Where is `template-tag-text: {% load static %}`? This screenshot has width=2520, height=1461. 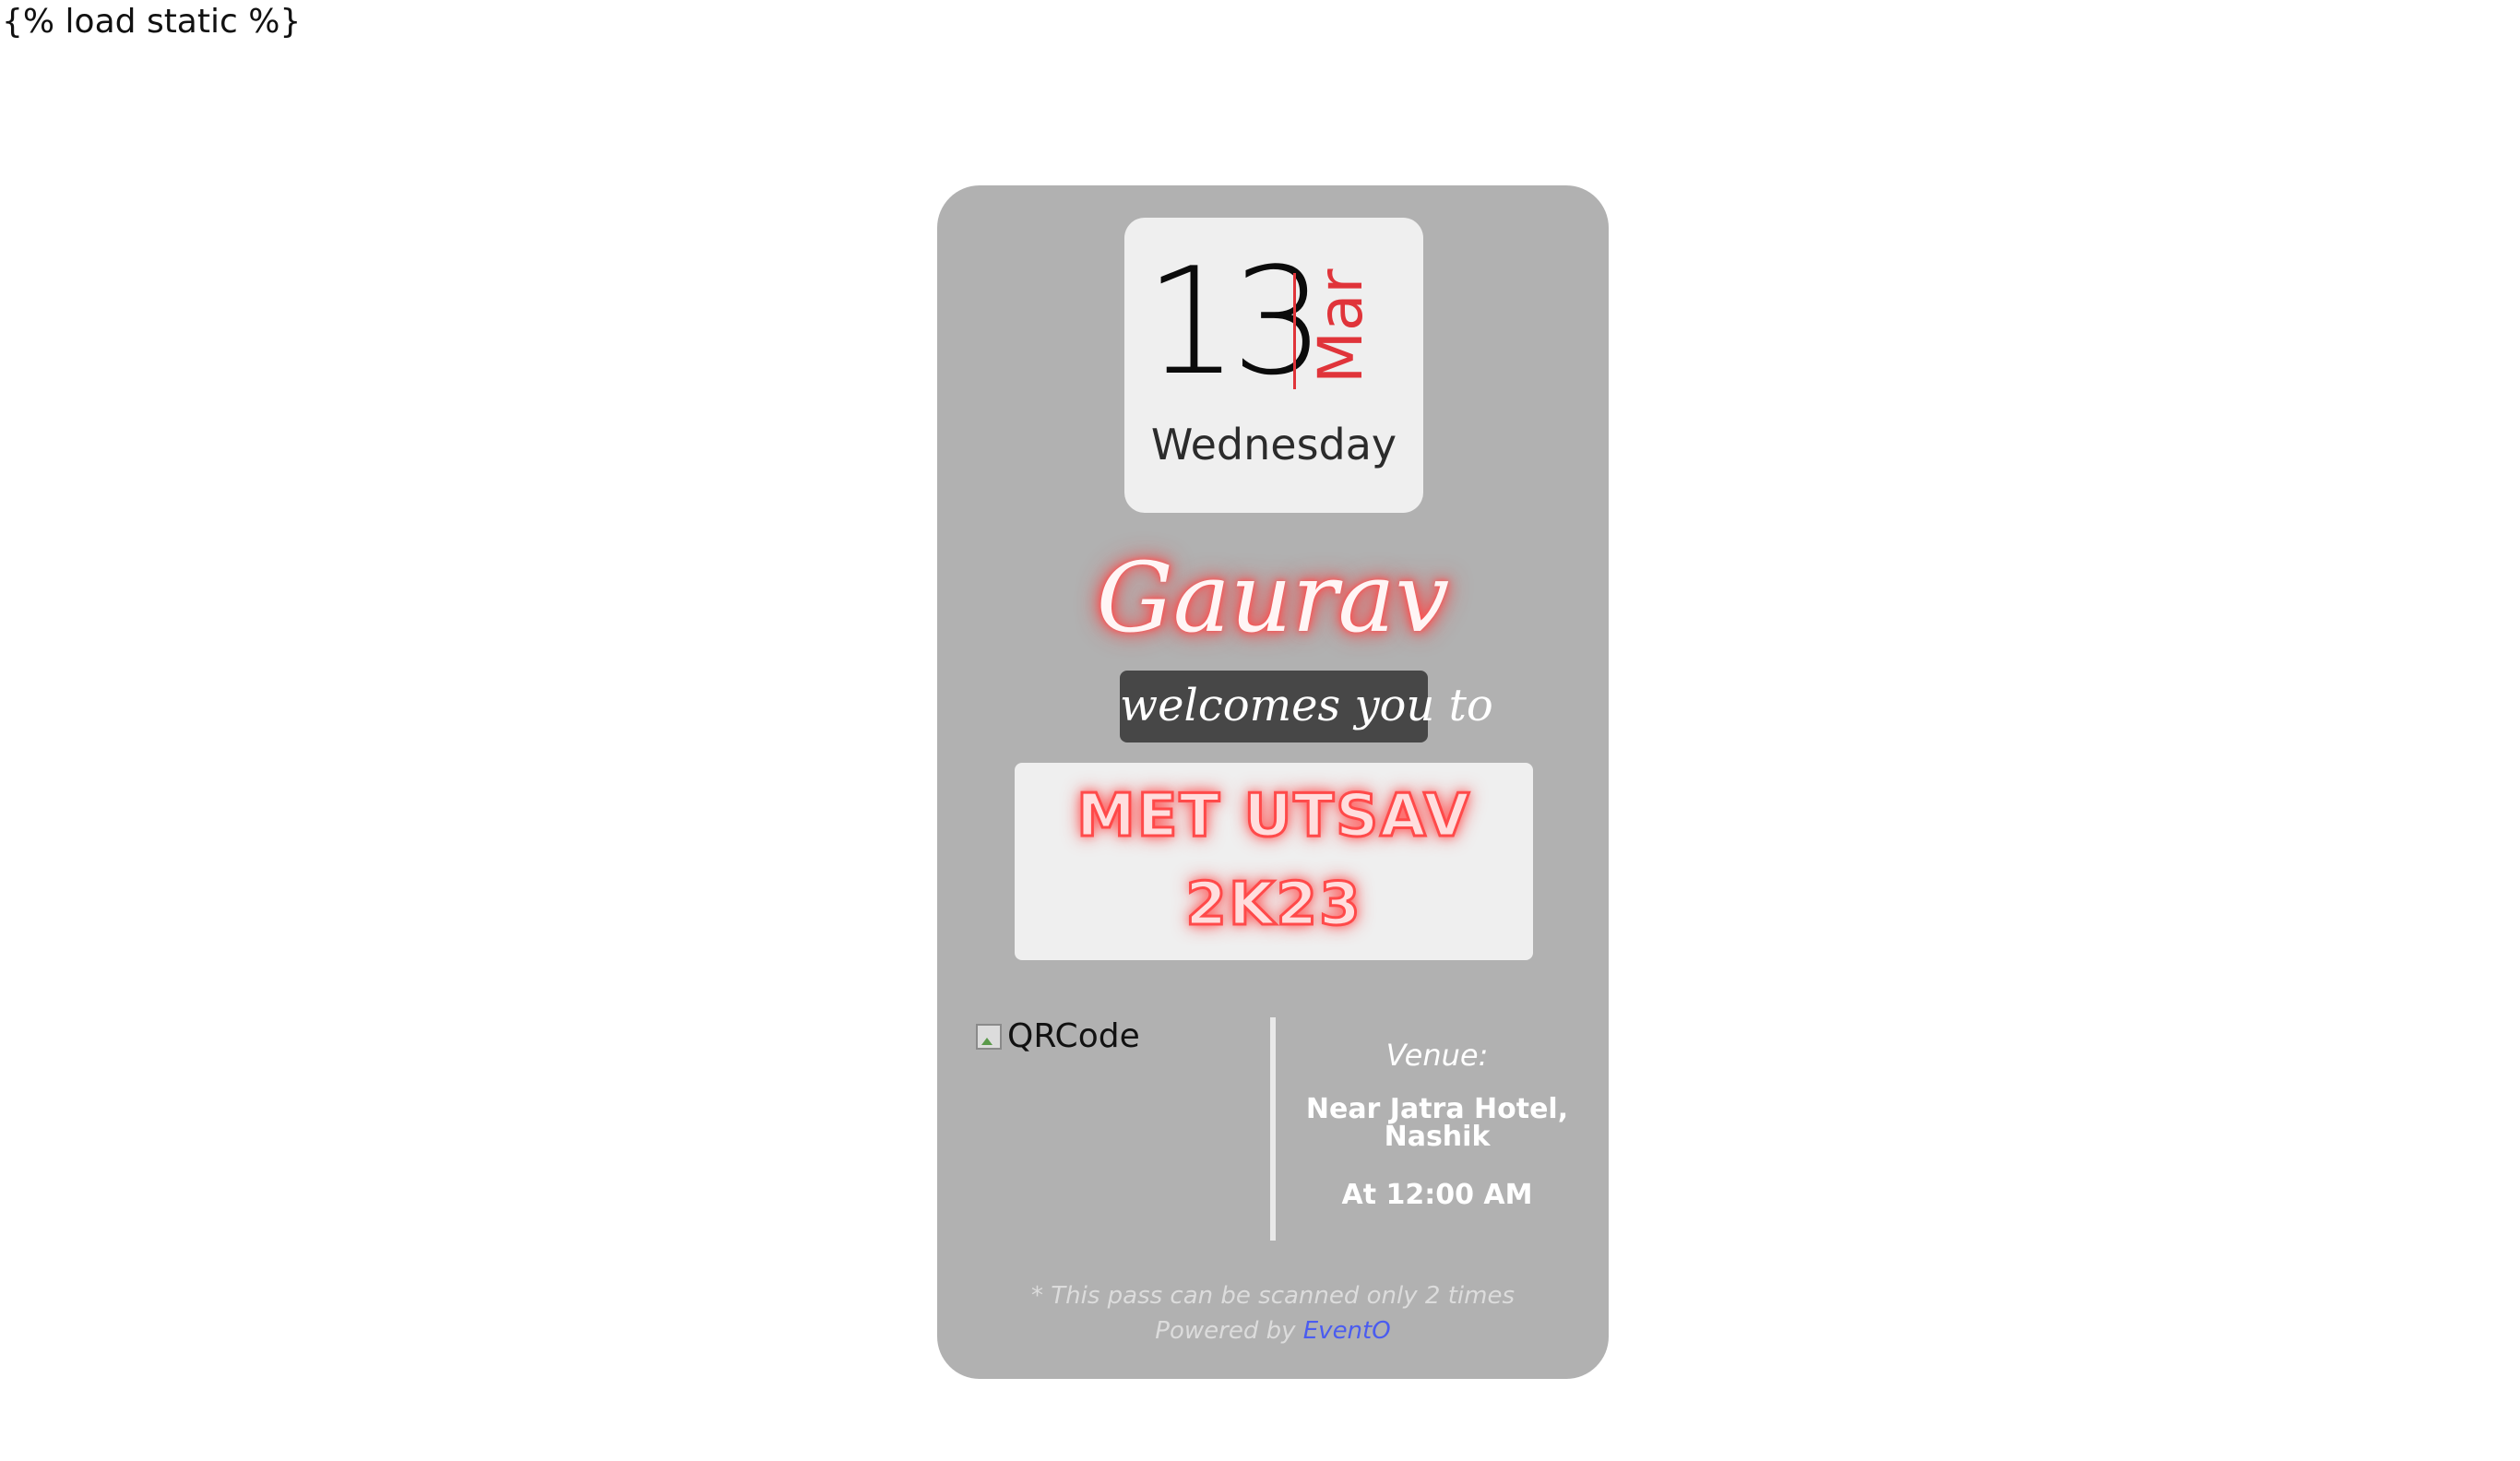 template-tag-text: {% load static %} is located at coordinates (152, 22).